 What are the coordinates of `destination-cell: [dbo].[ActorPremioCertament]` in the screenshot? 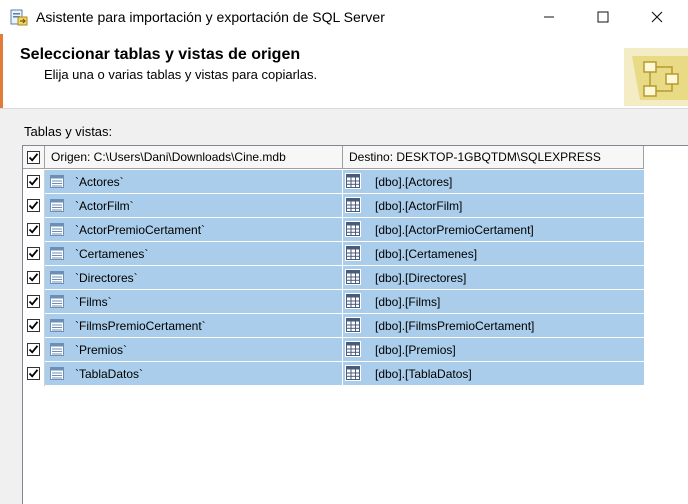 It's located at (493, 230).